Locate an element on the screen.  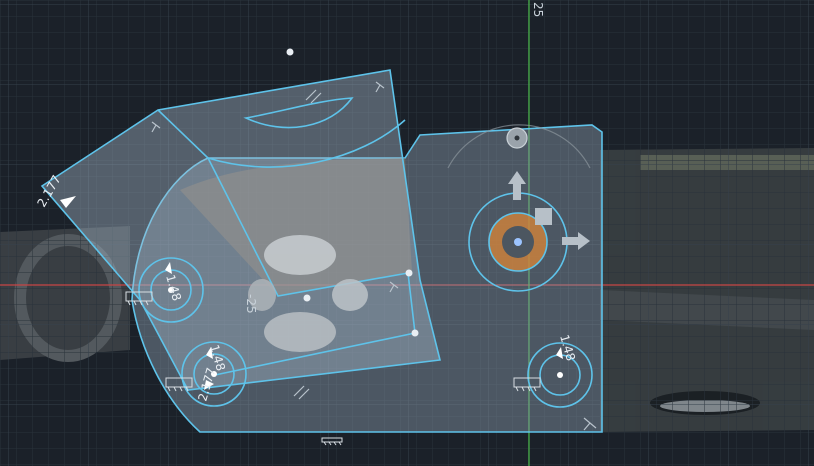
sketch-axis-label: -25 is located at coordinates (251, 304).